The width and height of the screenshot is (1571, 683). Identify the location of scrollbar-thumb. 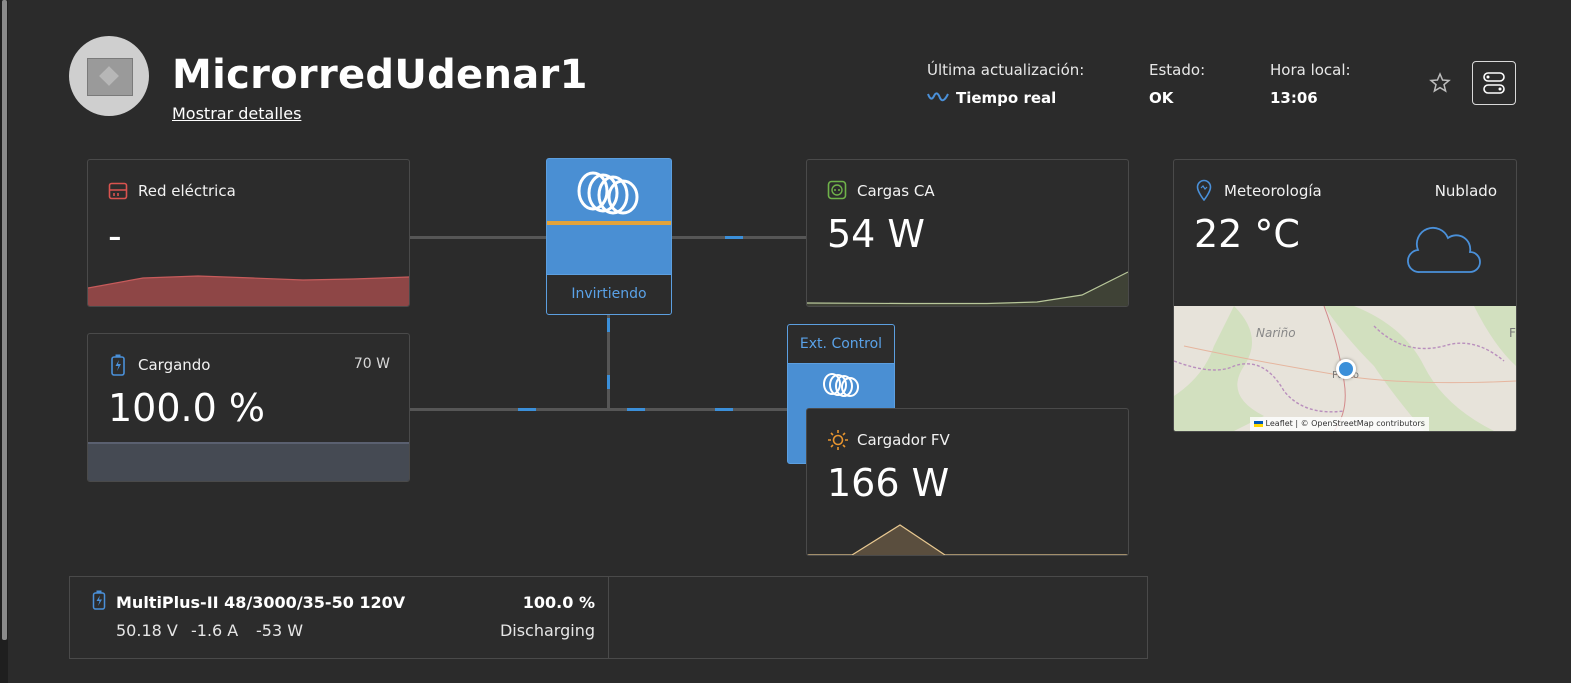
(4, 320).